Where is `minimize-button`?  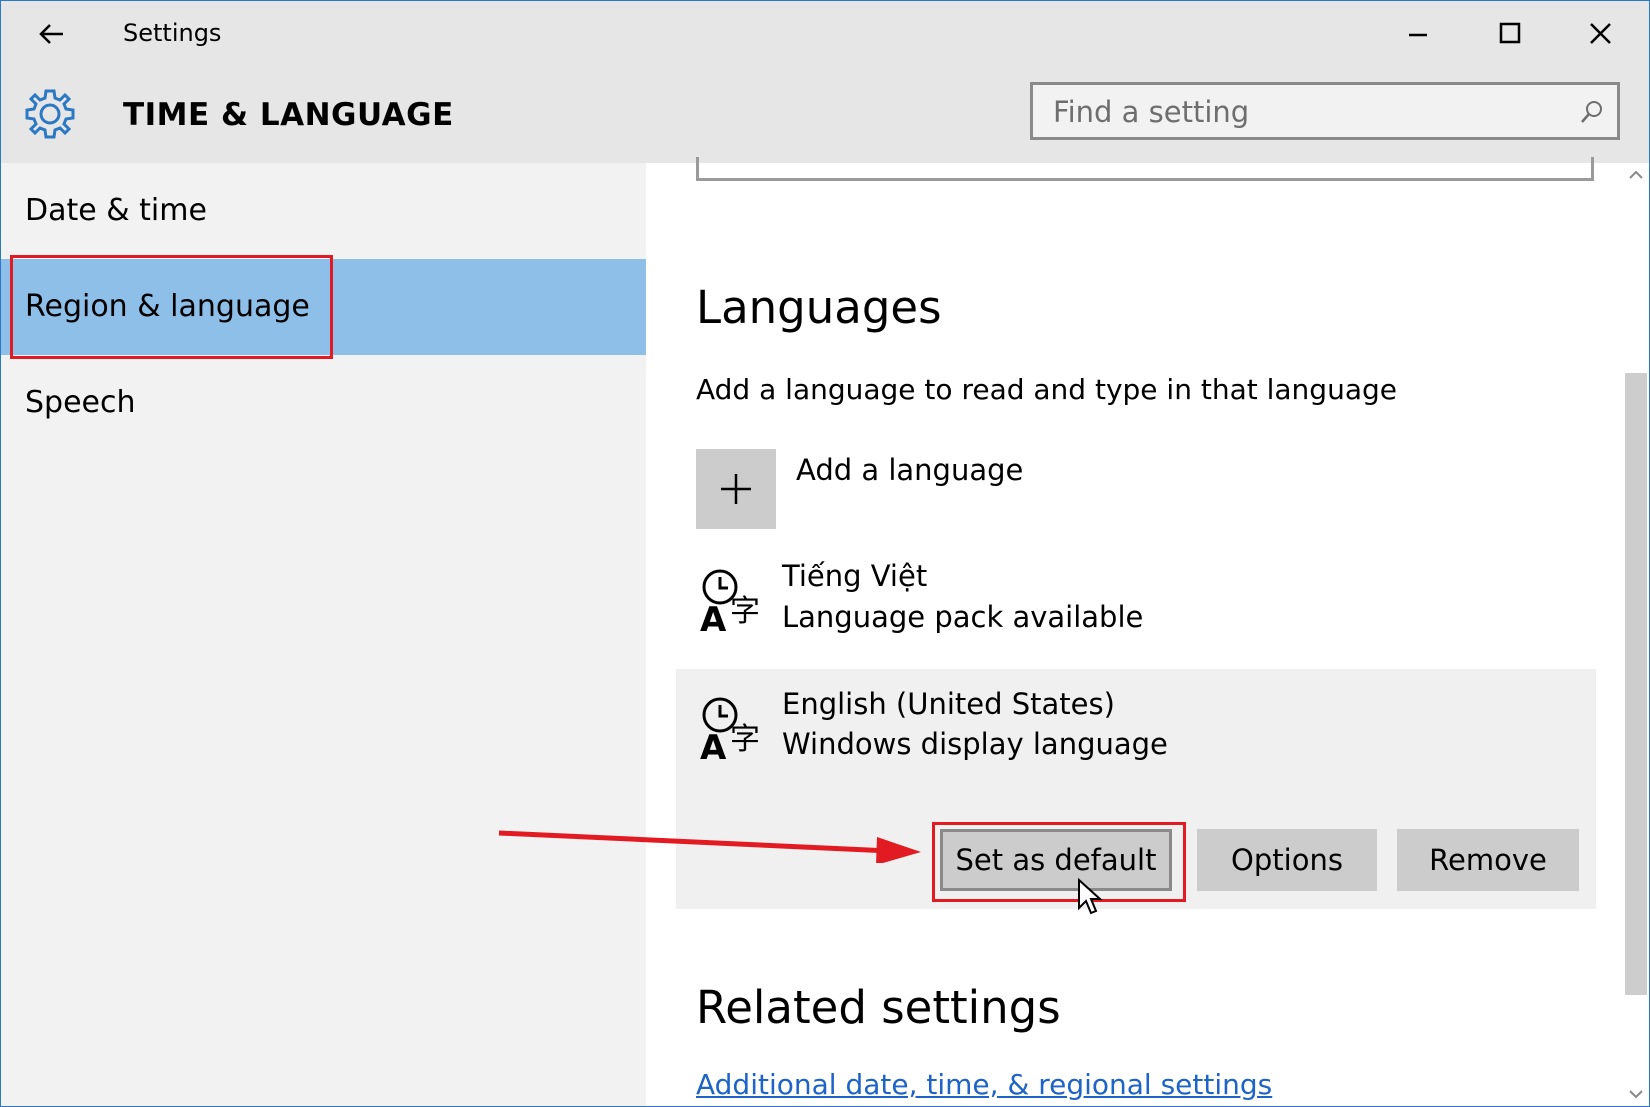
minimize-button is located at coordinates (1418, 33).